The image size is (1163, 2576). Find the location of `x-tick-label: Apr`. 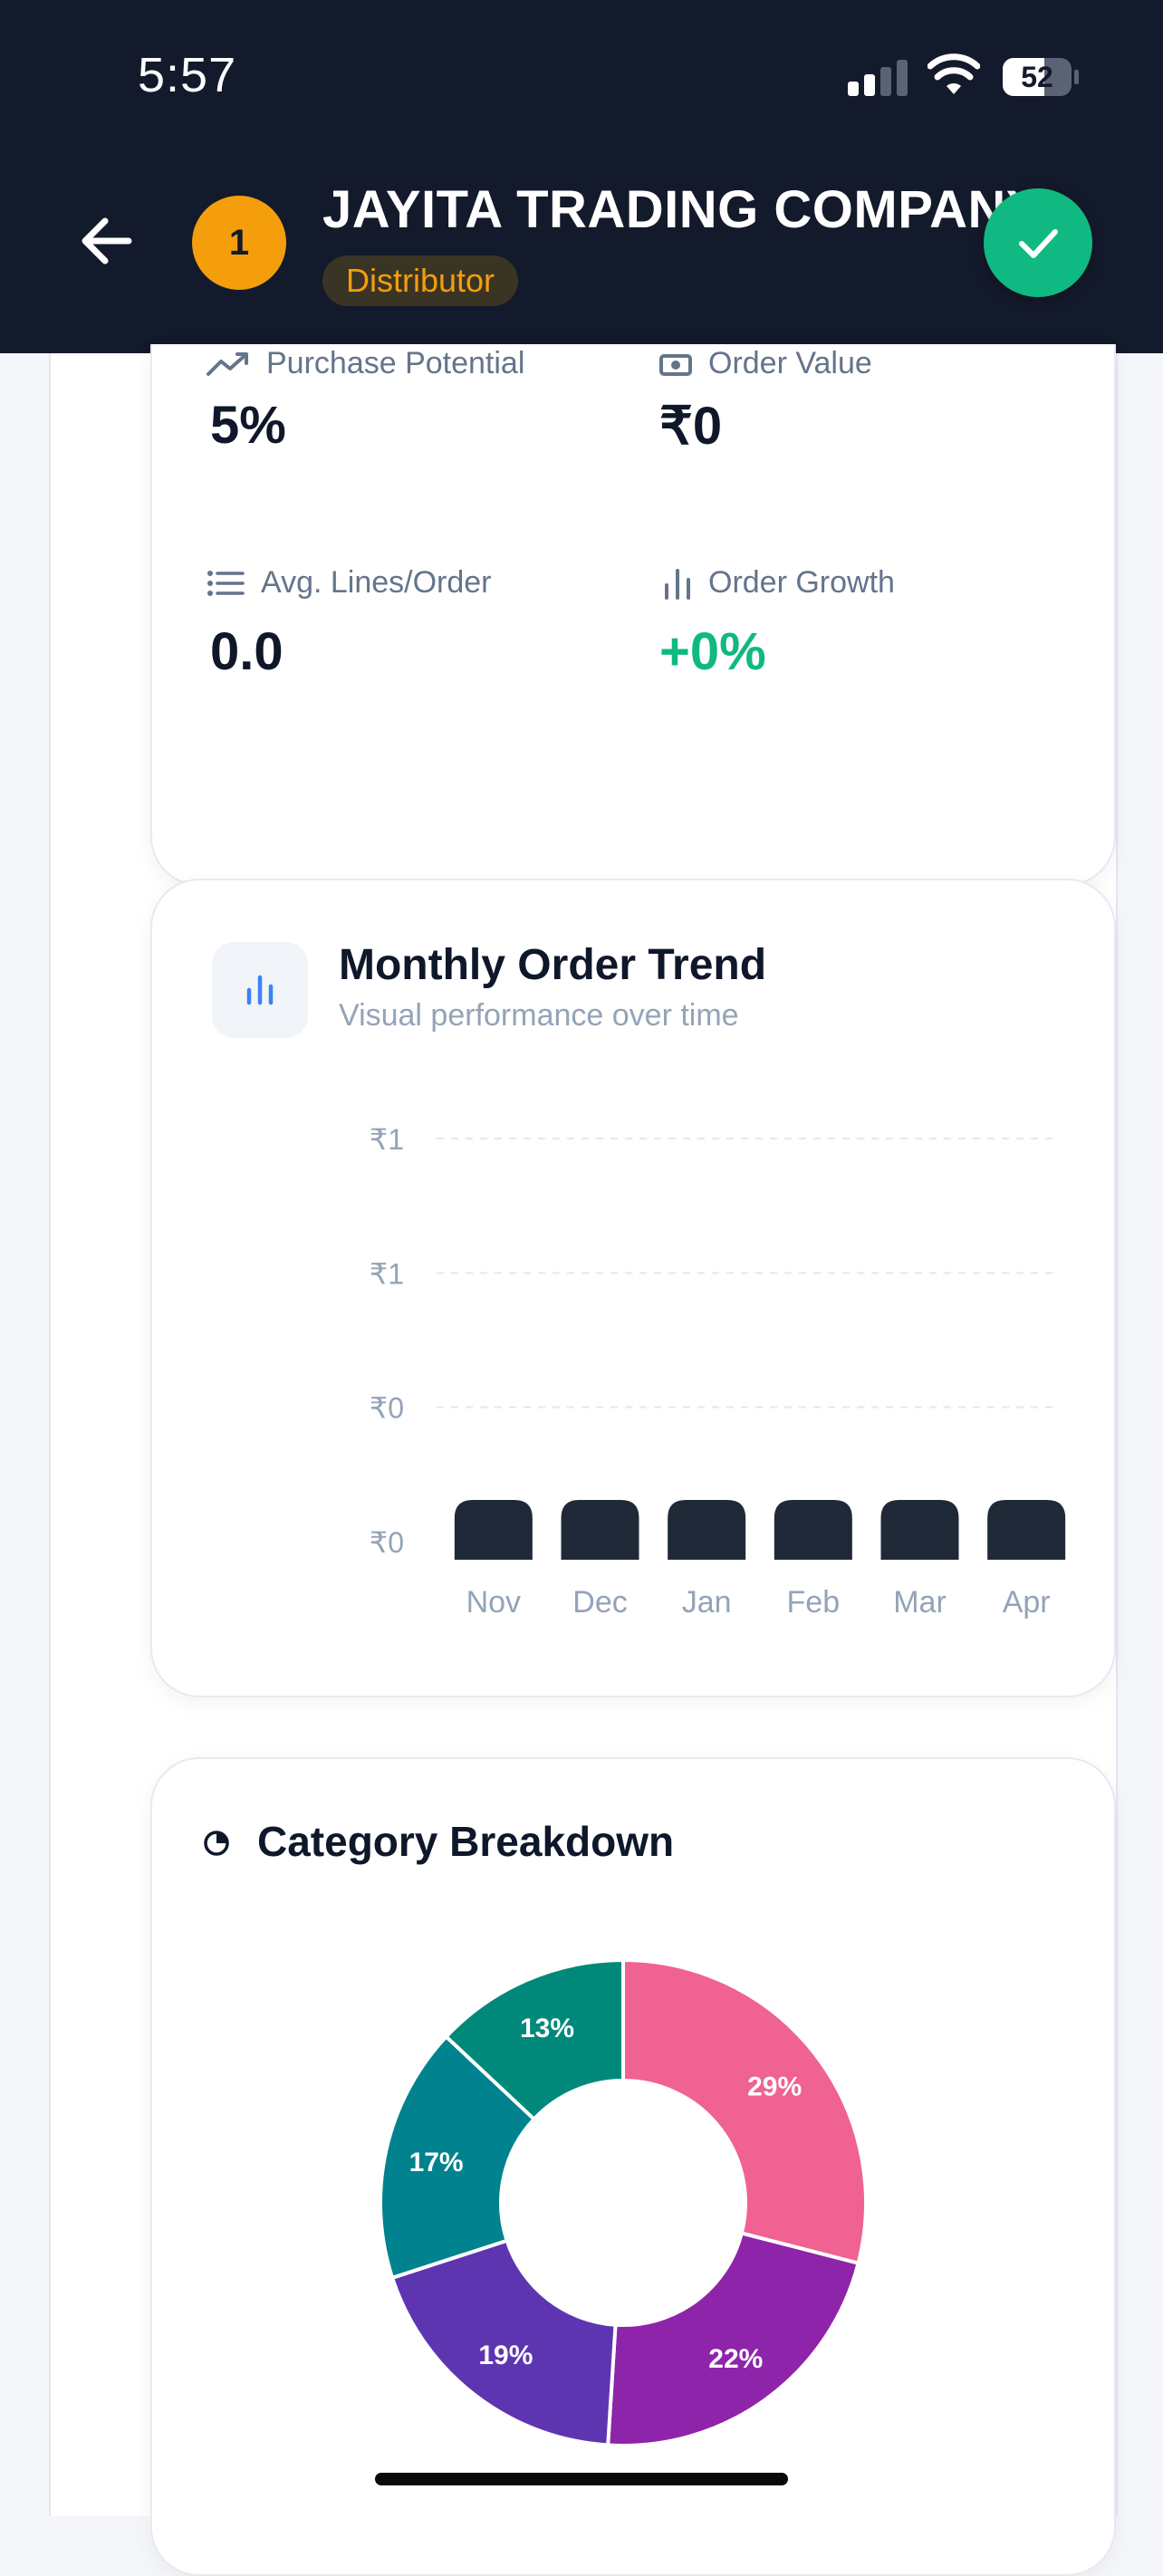

x-tick-label: Apr is located at coordinates (1027, 1602).